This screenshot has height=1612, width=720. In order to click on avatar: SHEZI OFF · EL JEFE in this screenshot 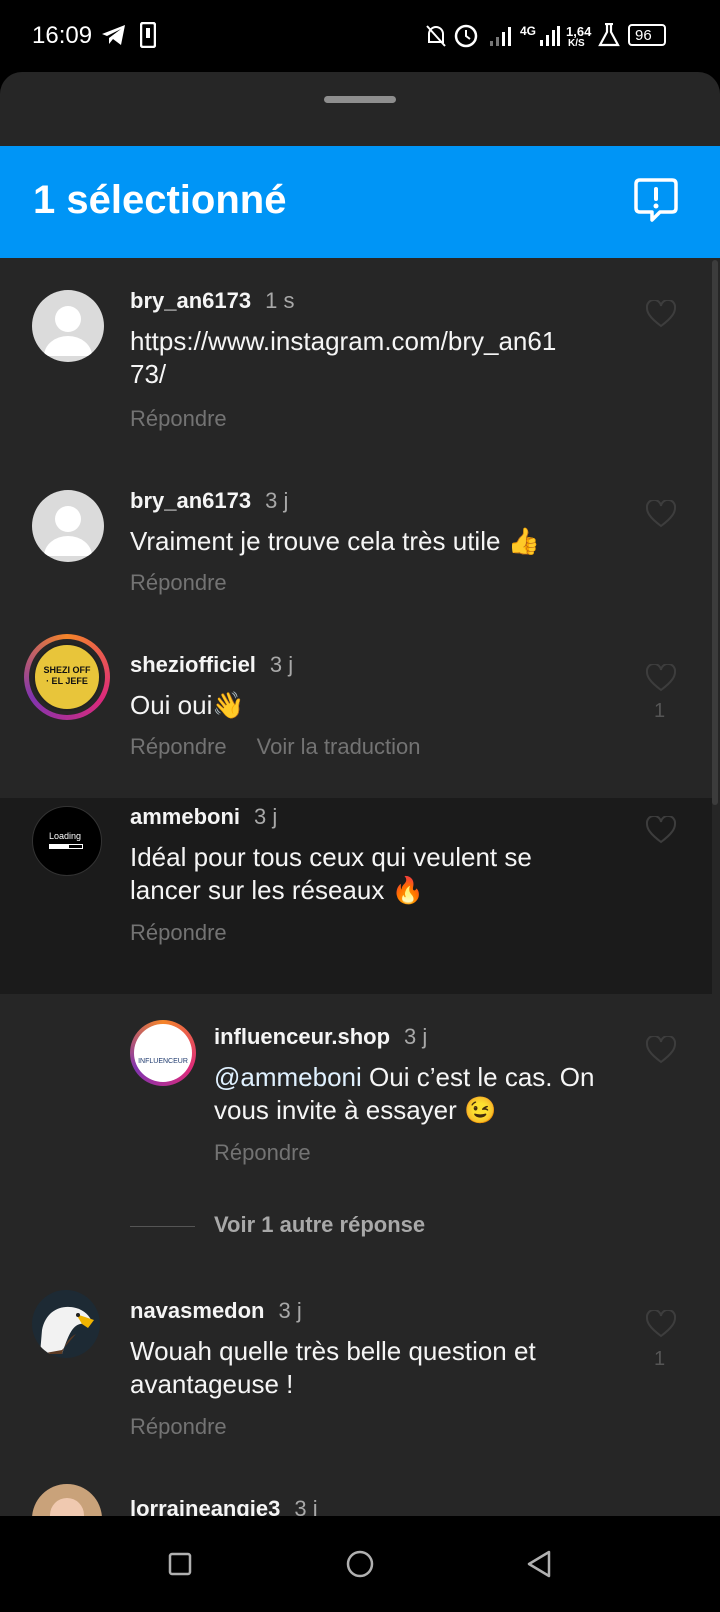, I will do `click(67, 677)`.